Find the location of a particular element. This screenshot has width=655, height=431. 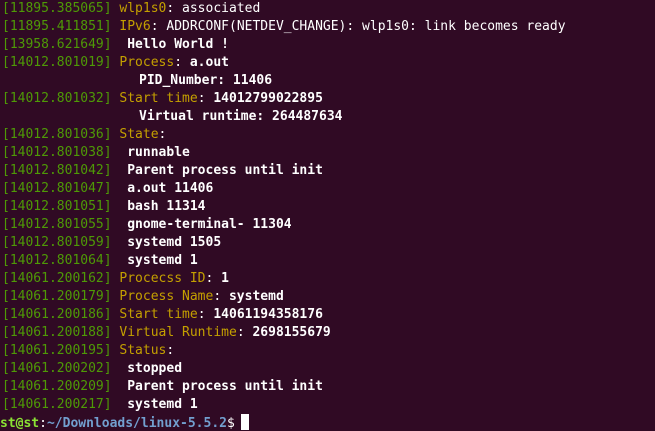

log-line: [13958.621649] Hello World ! is located at coordinates (327, 45).